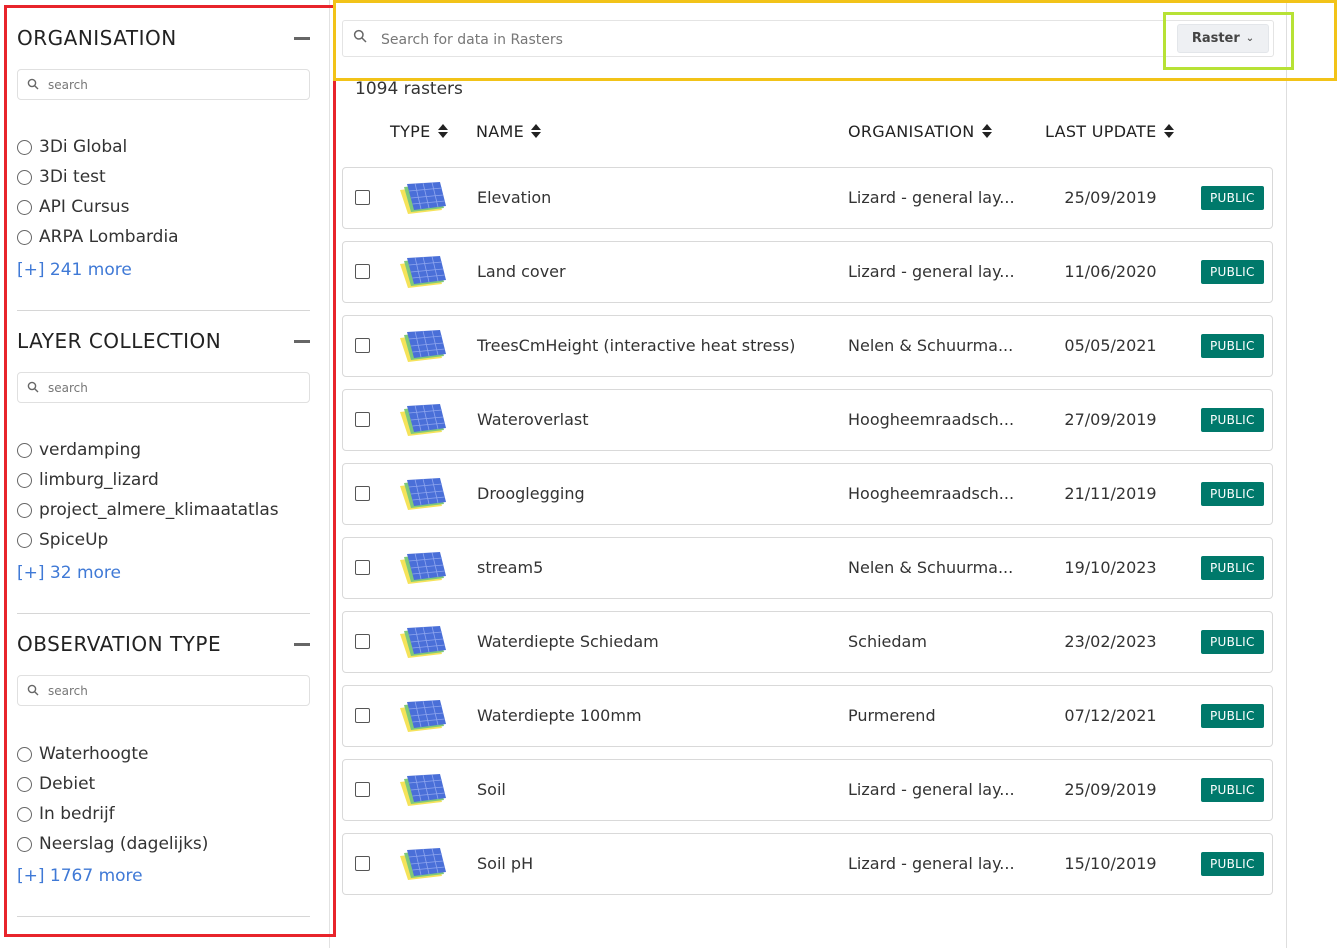 This screenshot has width=1341, height=948. Describe the element at coordinates (442, 131) in the screenshot. I see `sort-icon` at that location.